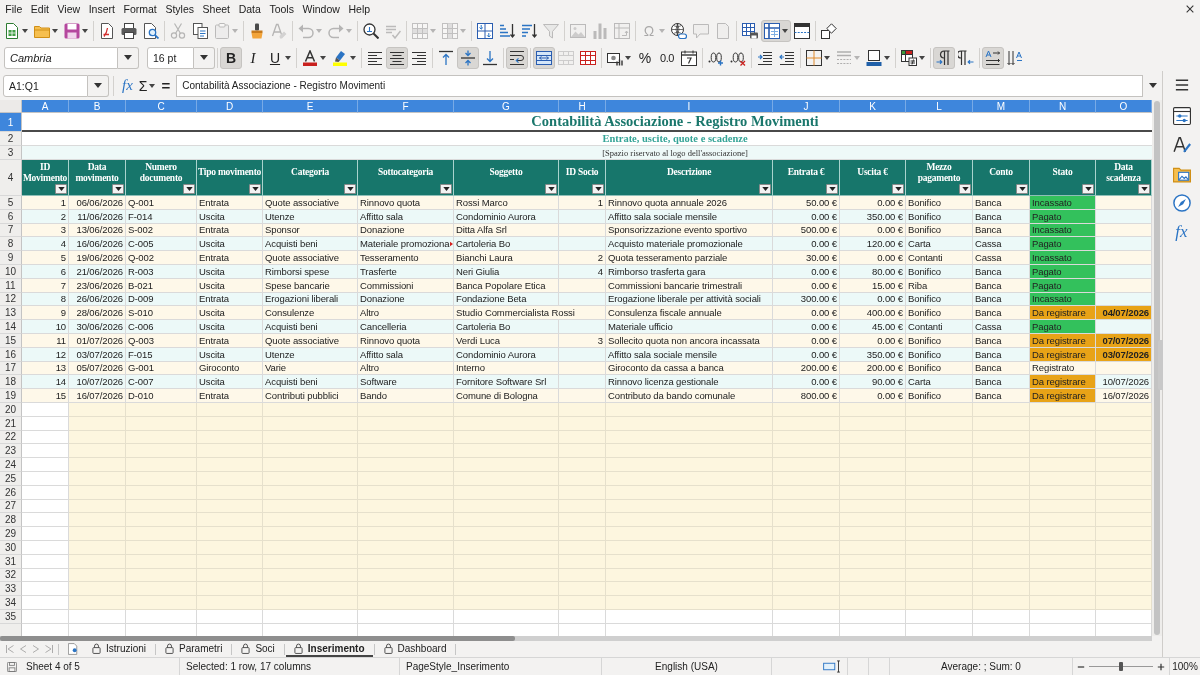  What do you see at coordinates (14, 9) in the screenshot?
I see `menu-item: File` at bounding box center [14, 9].